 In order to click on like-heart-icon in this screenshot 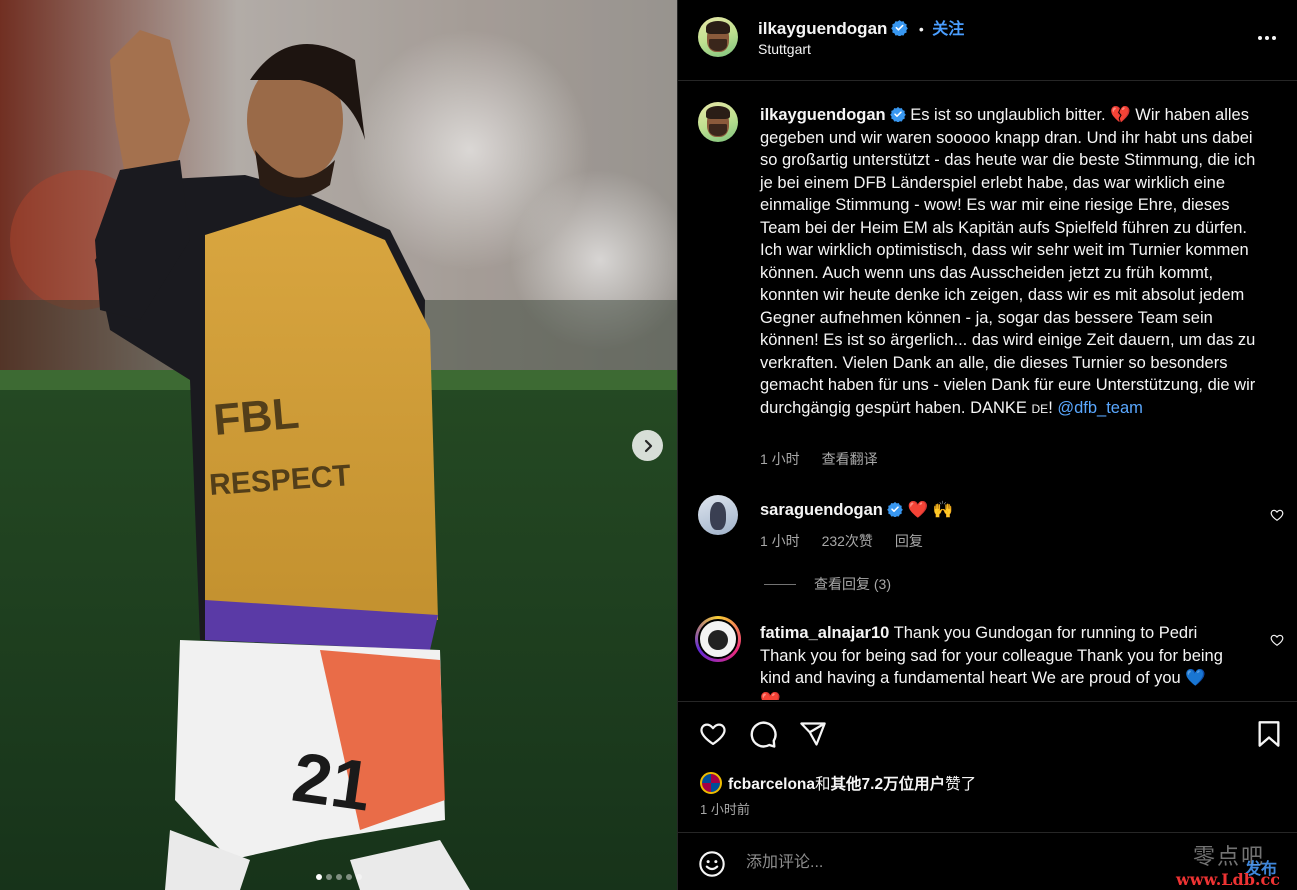, I will do `click(713, 734)`.